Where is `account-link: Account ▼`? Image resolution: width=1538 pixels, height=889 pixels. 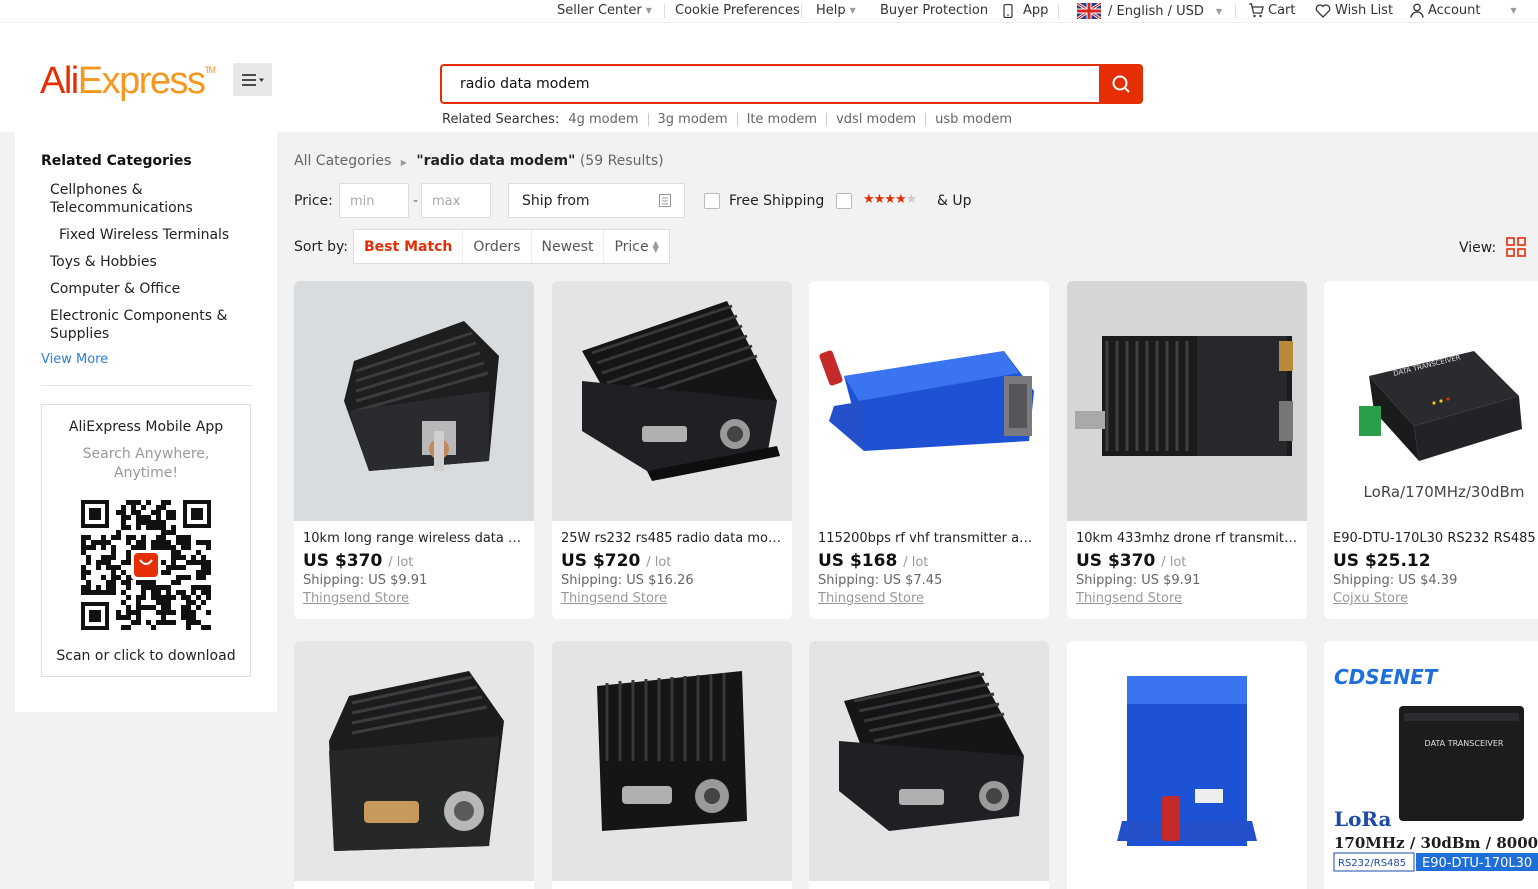 account-link: Account ▼ is located at coordinates (1463, 10).